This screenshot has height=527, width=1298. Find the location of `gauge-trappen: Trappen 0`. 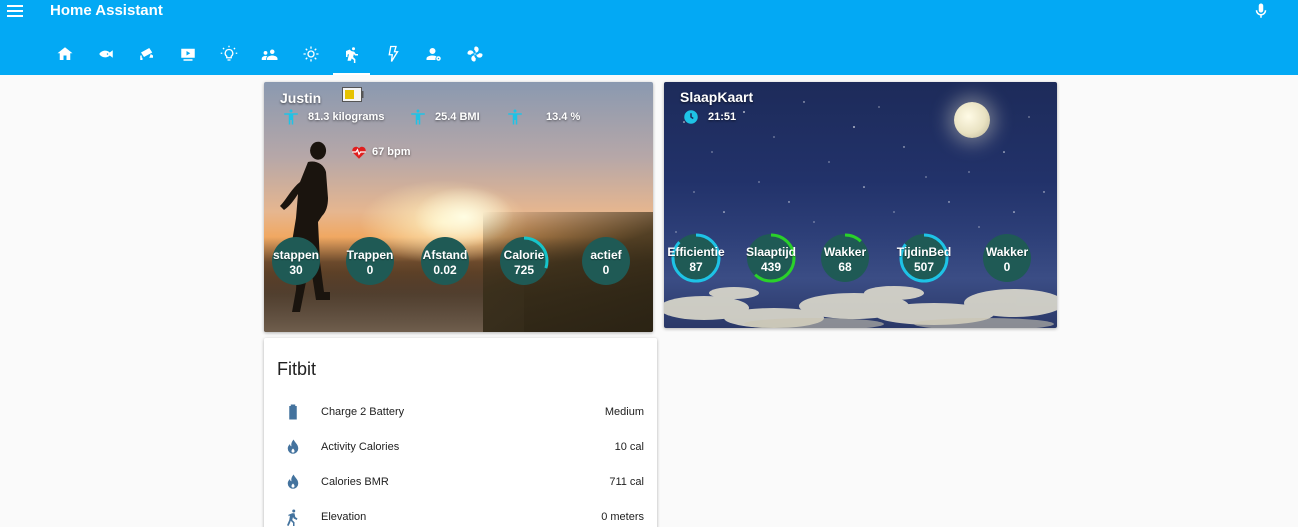

gauge-trappen: Trappen 0 is located at coordinates (370, 261).